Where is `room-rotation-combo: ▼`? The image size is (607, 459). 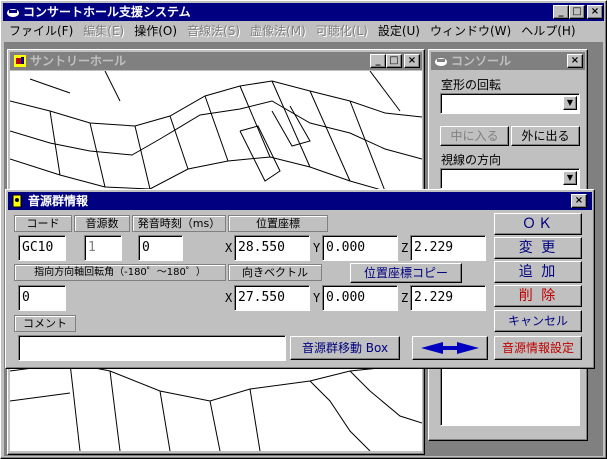 room-rotation-combo: ▼ is located at coordinates (510, 103).